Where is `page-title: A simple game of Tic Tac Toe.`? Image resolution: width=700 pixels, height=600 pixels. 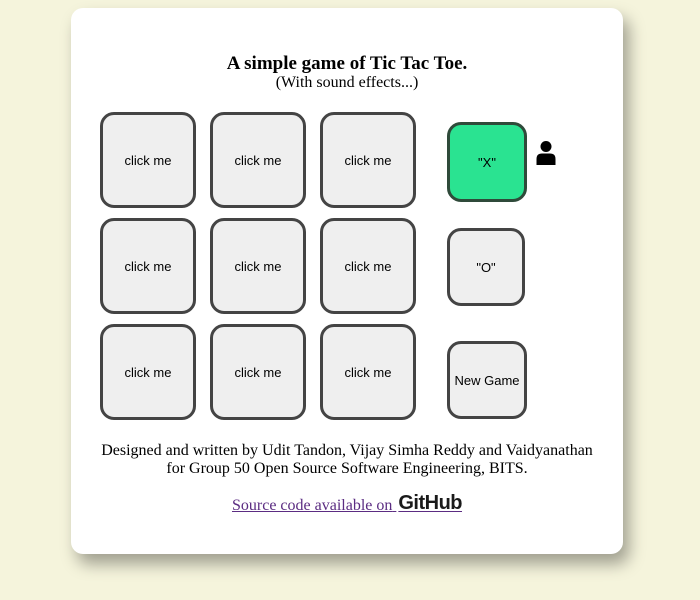
page-title: A simple game of Tic Tac Toe. is located at coordinates (347, 63).